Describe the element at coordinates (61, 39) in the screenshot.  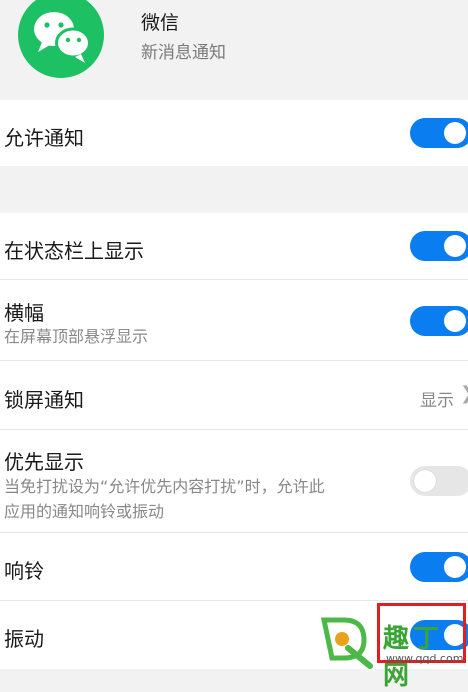
I see `wechat-logo-icon` at that location.